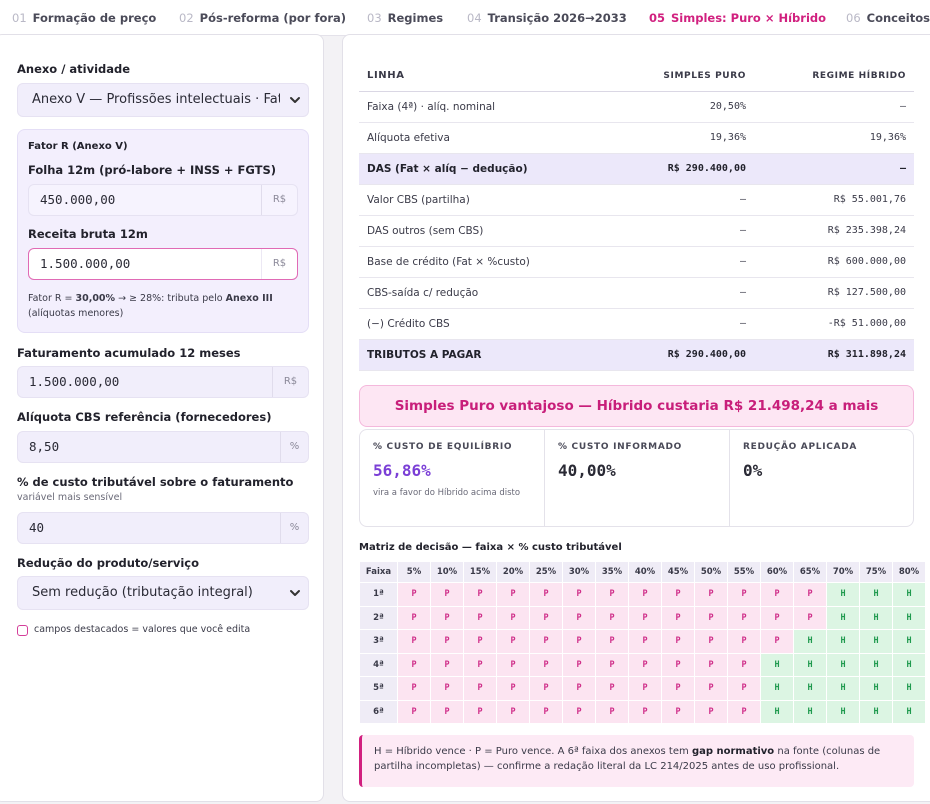 This screenshot has width=930, height=804. Describe the element at coordinates (95, 298) in the screenshot. I see `fator-r-value: 30,00%` at that location.